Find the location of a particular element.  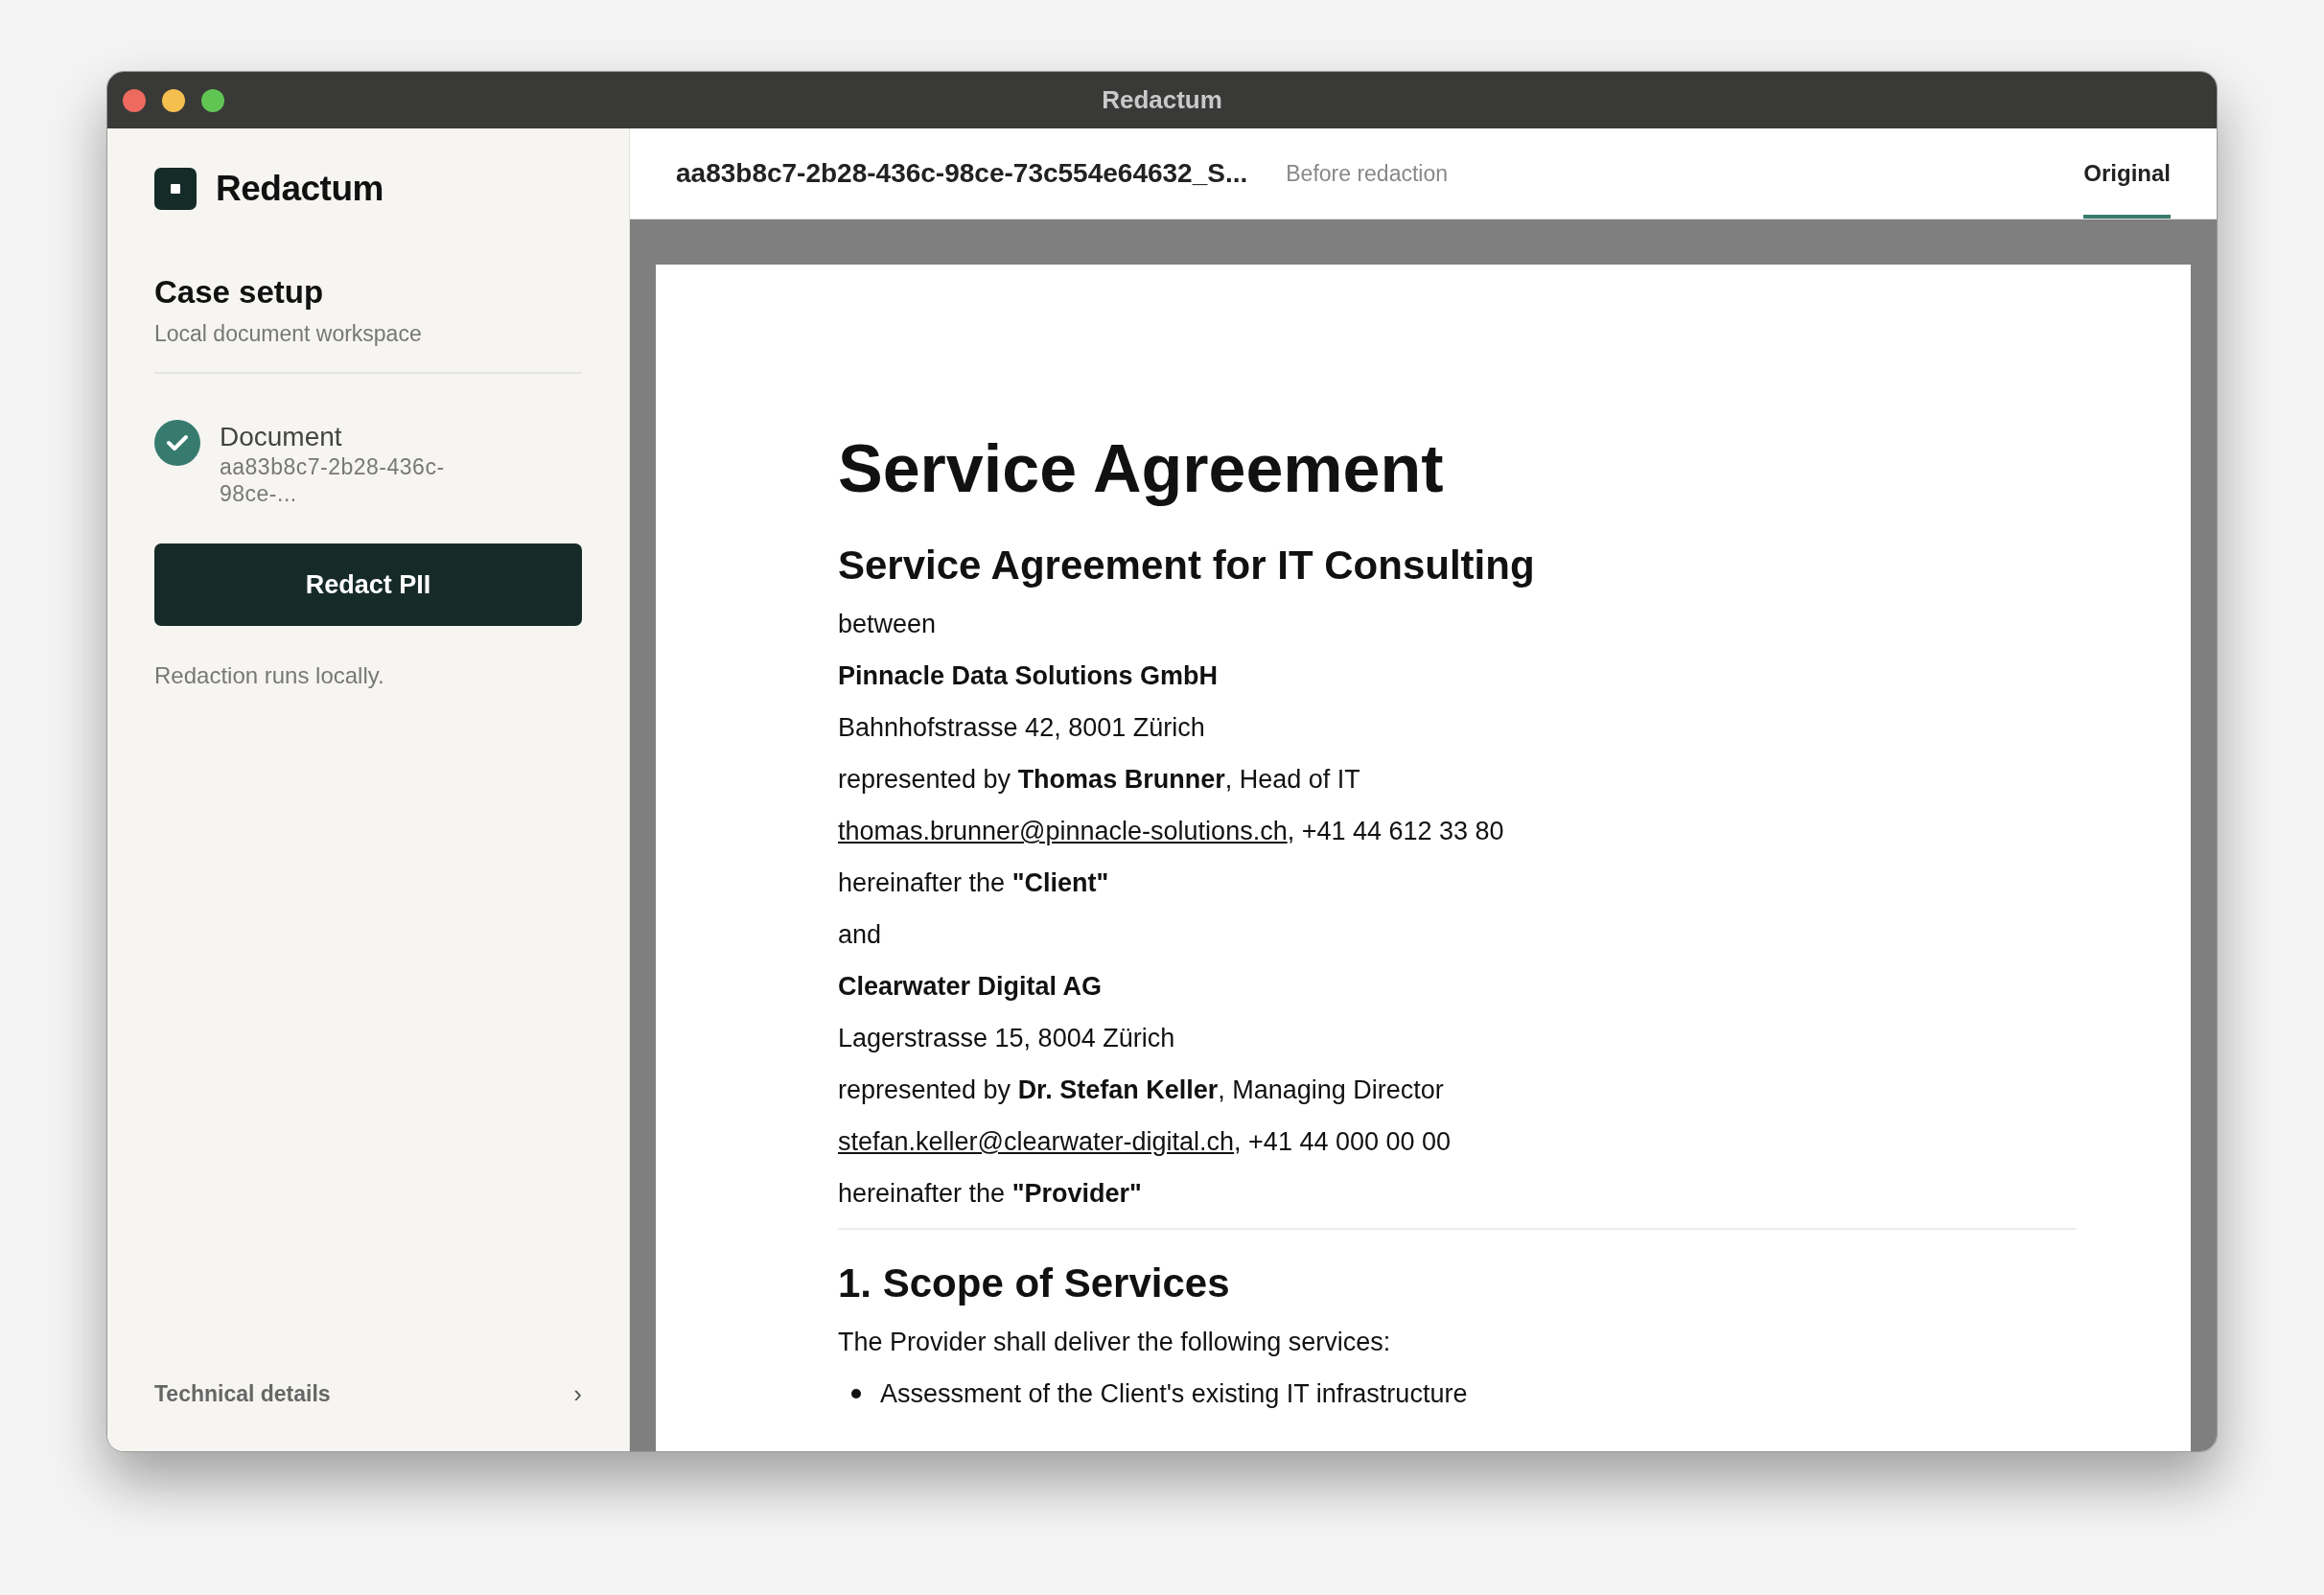

bullet-icon is located at coordinates (856, 1394).